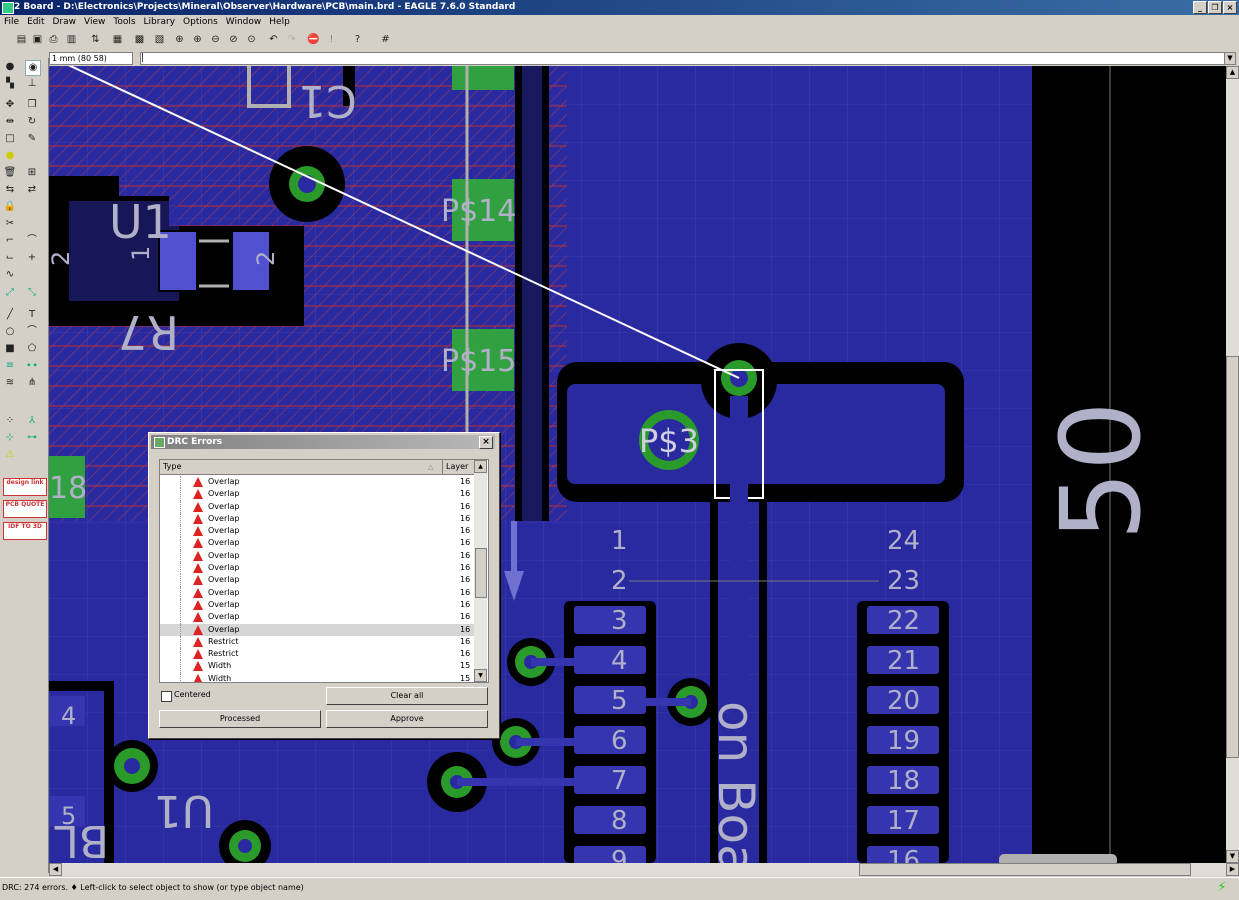 Image resolution: width=1239 pixels, height=900 pixels. I want to click on optimize-icon: ⌙, so click(10, 258).